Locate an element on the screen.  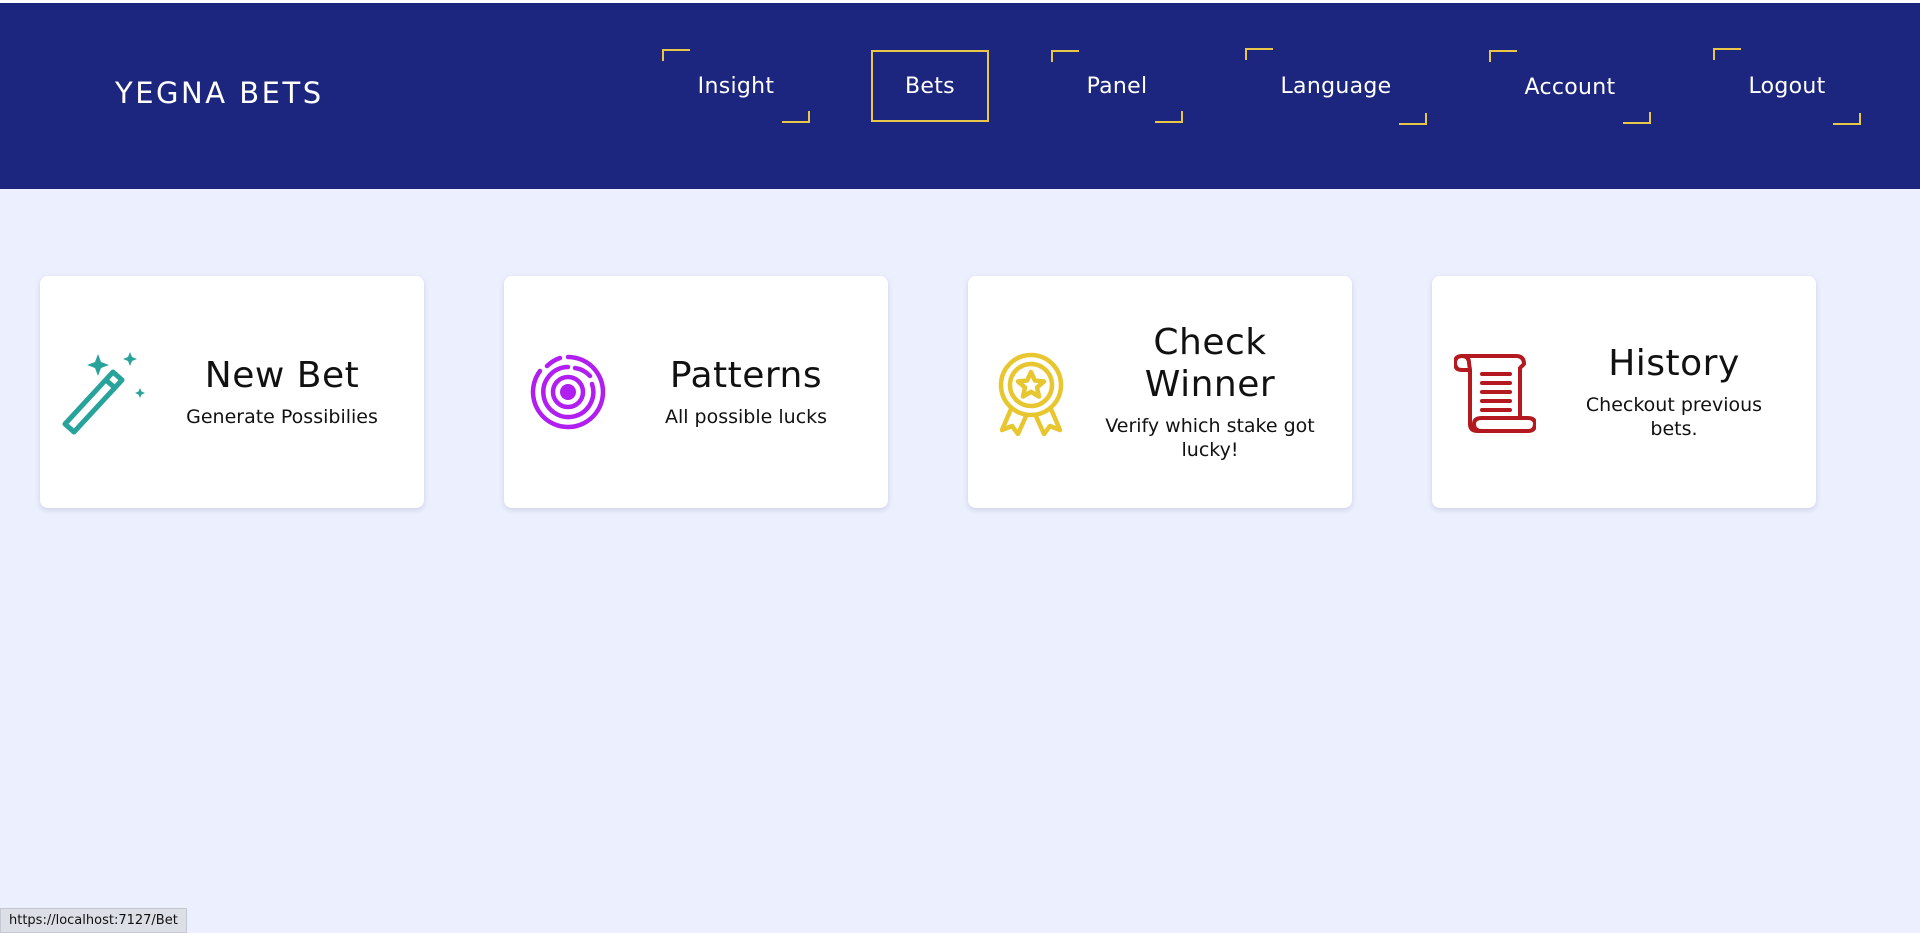
target-icon is located at coordinates (568, 392).